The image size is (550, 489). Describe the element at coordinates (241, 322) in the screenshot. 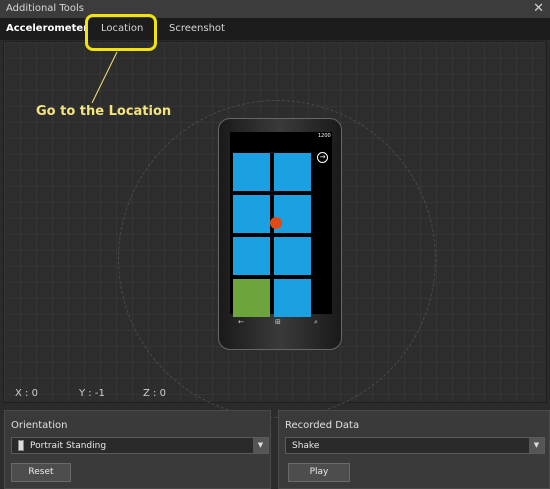

I see `back-icon: ←` at that location.